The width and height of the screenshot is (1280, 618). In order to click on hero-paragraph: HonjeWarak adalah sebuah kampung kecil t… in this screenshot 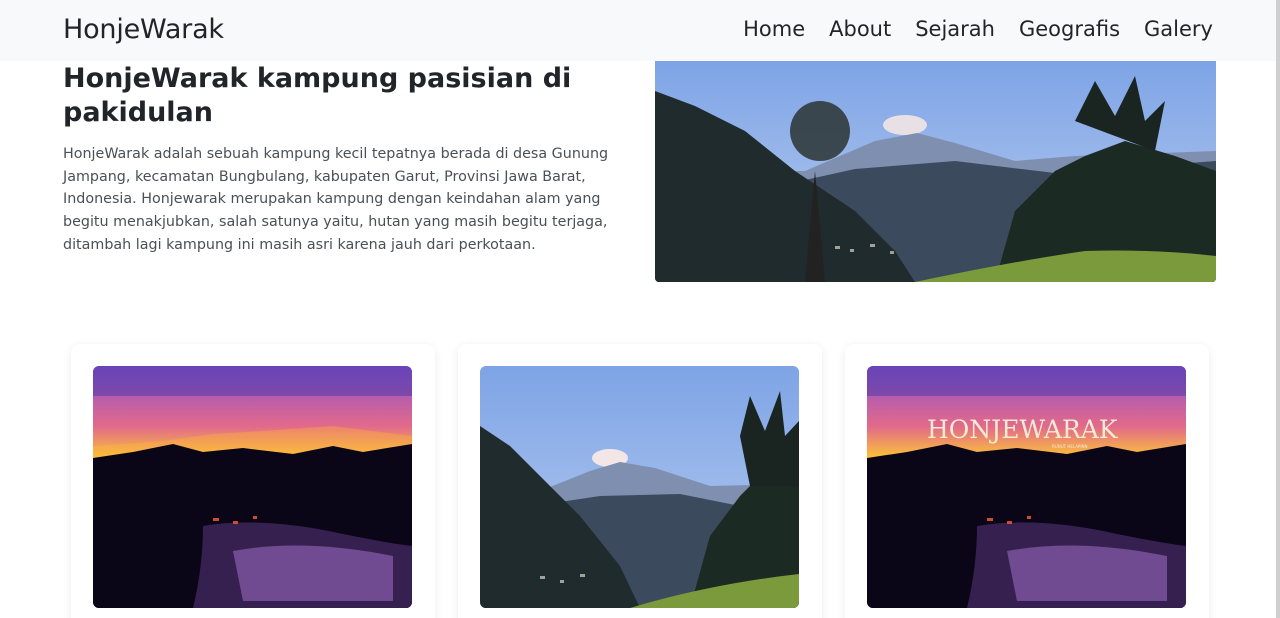, I will do `click(336, 199)`.